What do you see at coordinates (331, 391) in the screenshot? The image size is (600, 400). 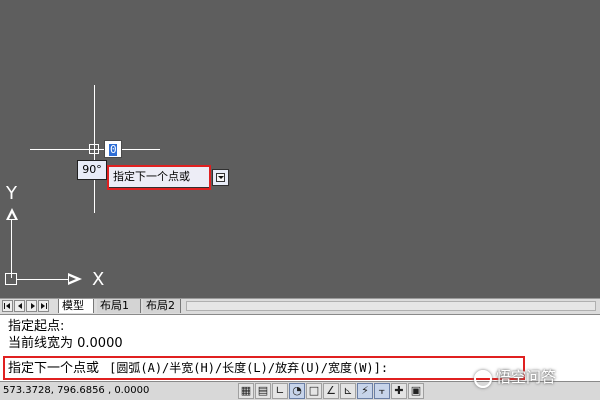 I see `snap-tracking-icon: ∠` at bounding box center [331, 391].